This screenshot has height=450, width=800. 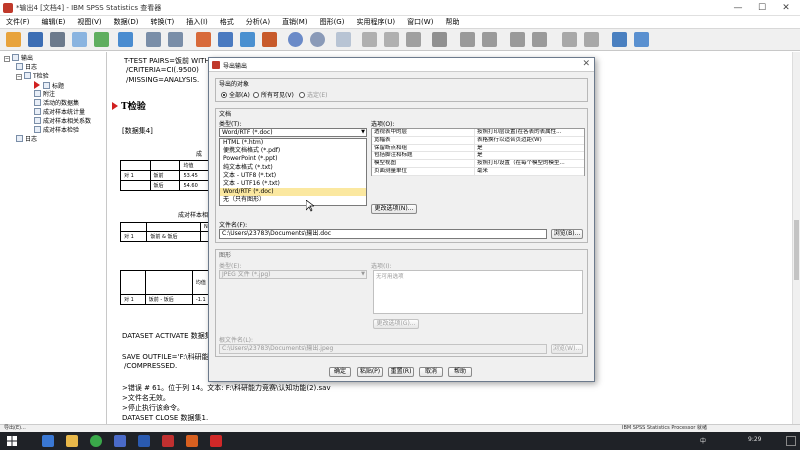 I want to click on type-option-txt: 纯文本格式 (*.txt), so click(x=293, y=168).